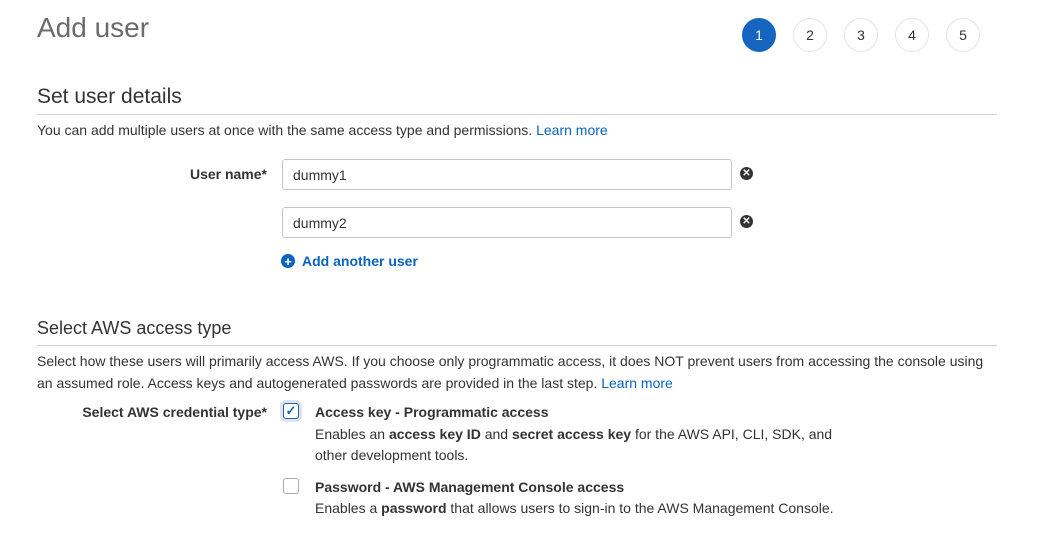 This screenshot has width=1043, height=555. I want to click on password-checkbox, so click(291, 486).